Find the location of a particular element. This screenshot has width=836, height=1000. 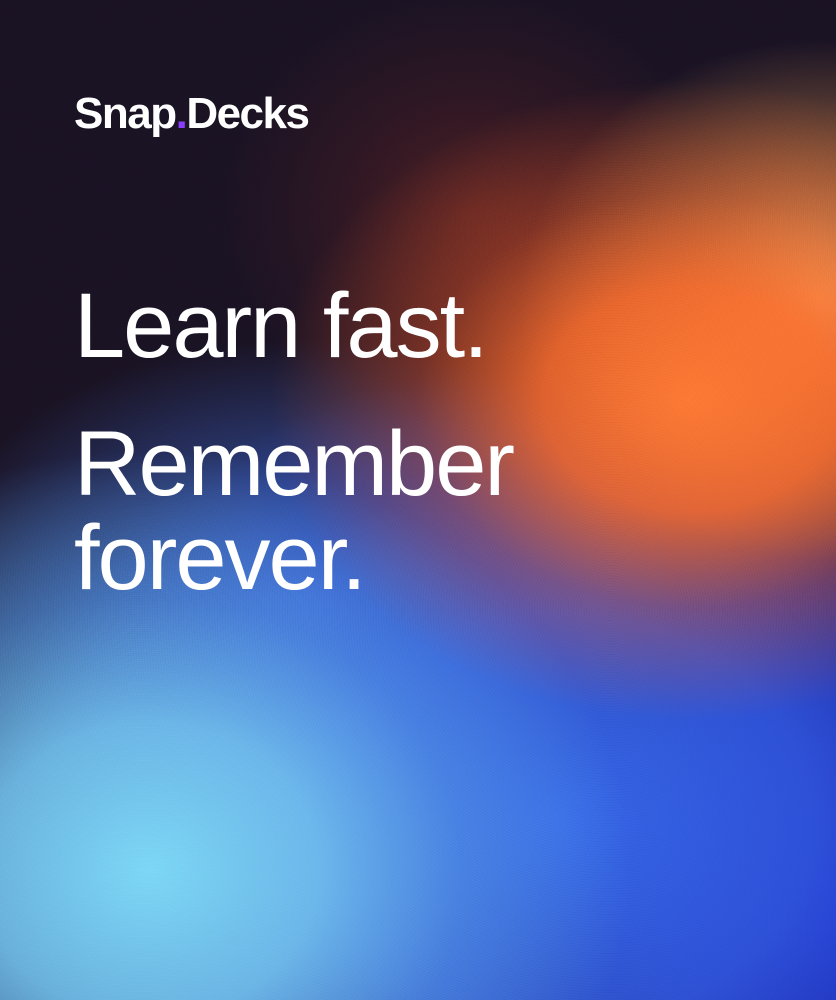

brand-logo: Snap.Decks is located at coordinates (192, 113).